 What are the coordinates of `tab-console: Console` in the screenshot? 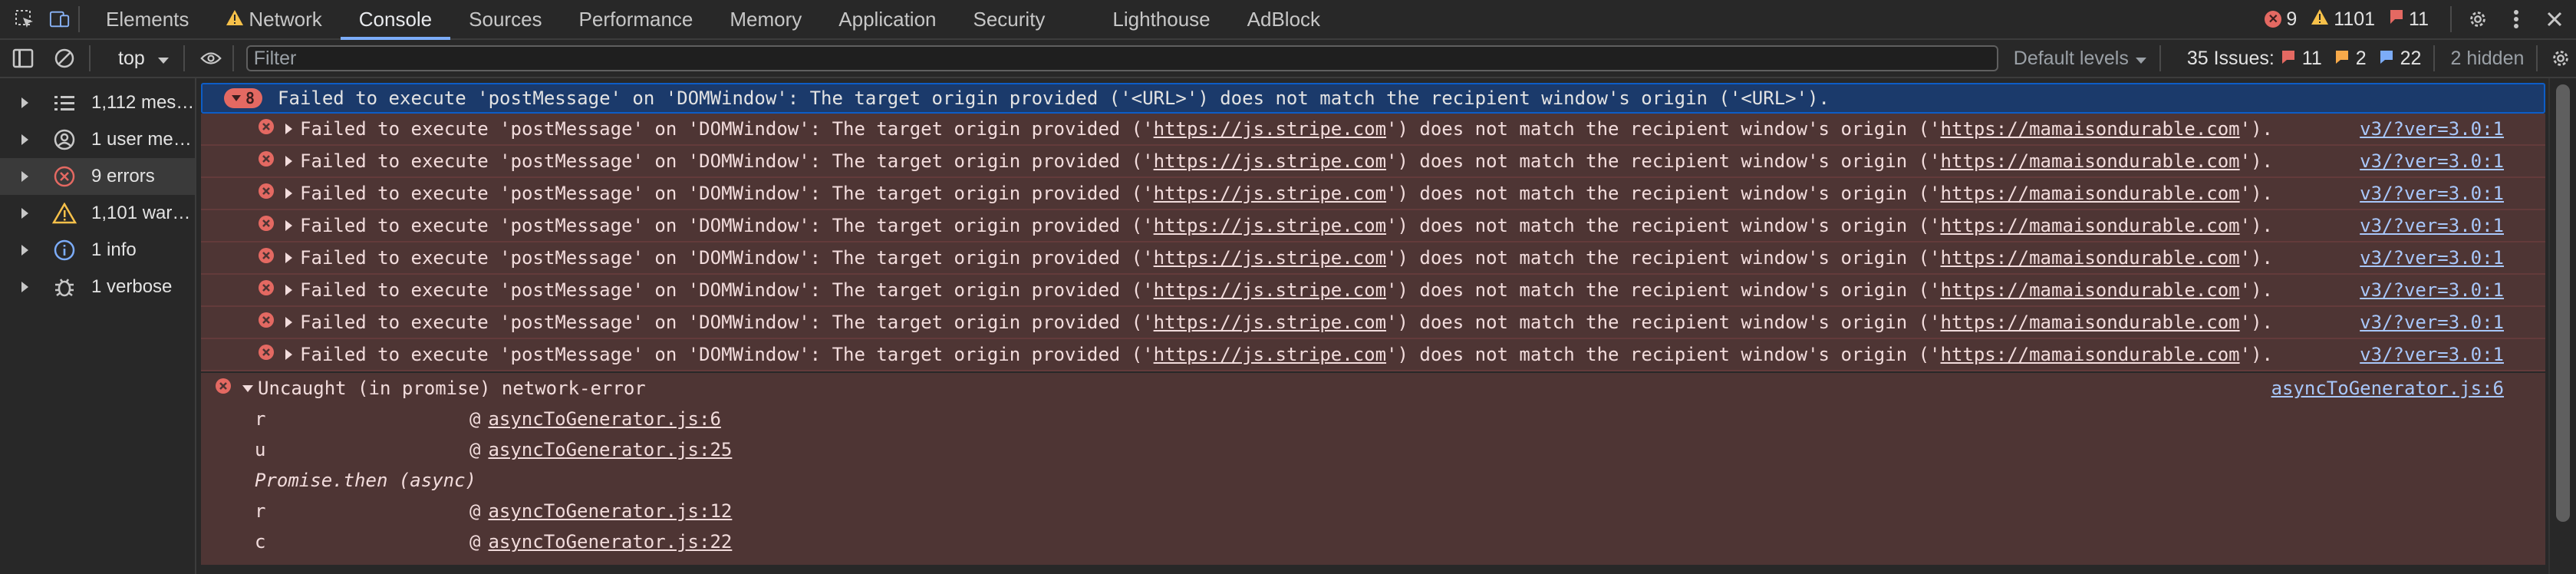 It's located at (395, 20).